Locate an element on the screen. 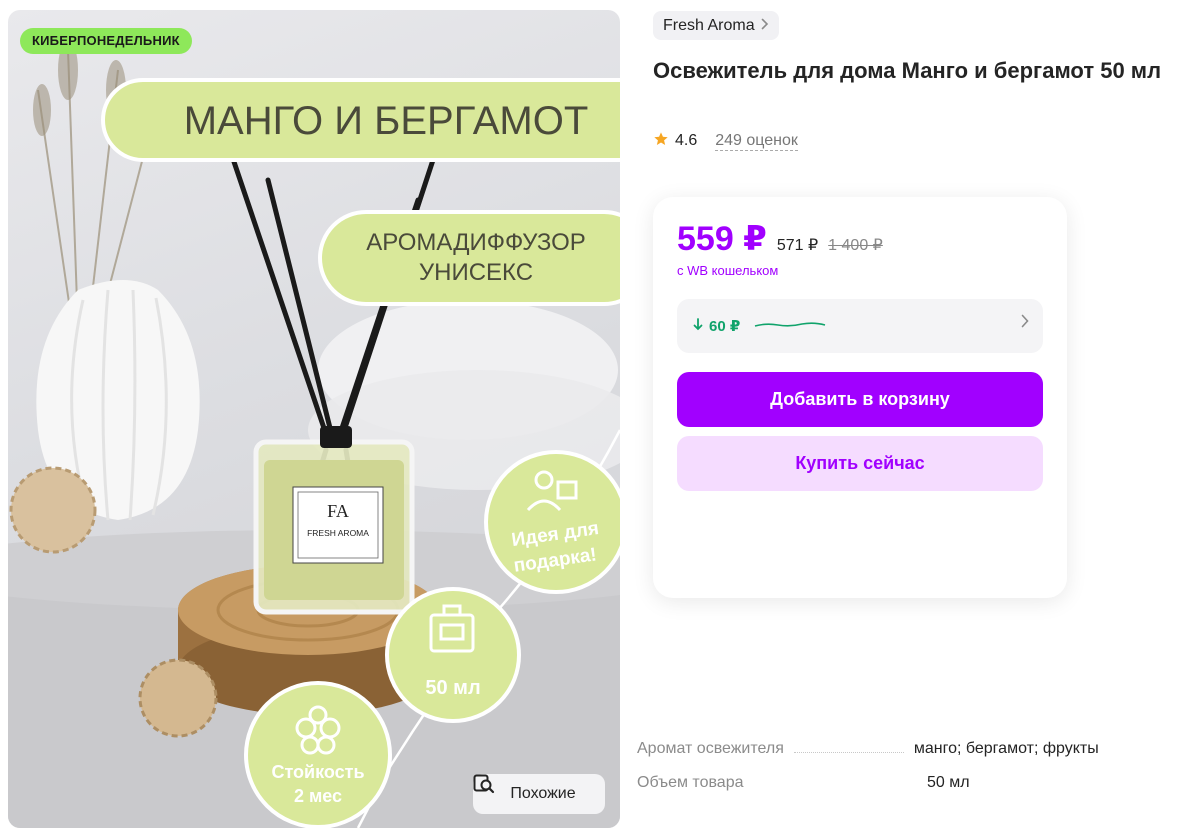 Image resolution: width=1200 pixels, height=839 pixels. wallet-note: с WB кошельком is located at coordinates (728, 270).